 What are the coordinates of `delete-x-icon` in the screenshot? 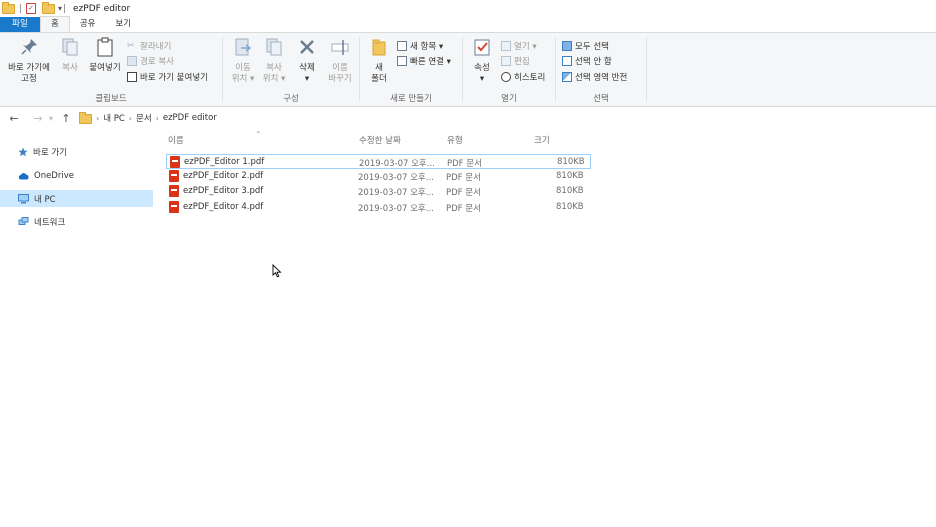 It's located at (307, 47).